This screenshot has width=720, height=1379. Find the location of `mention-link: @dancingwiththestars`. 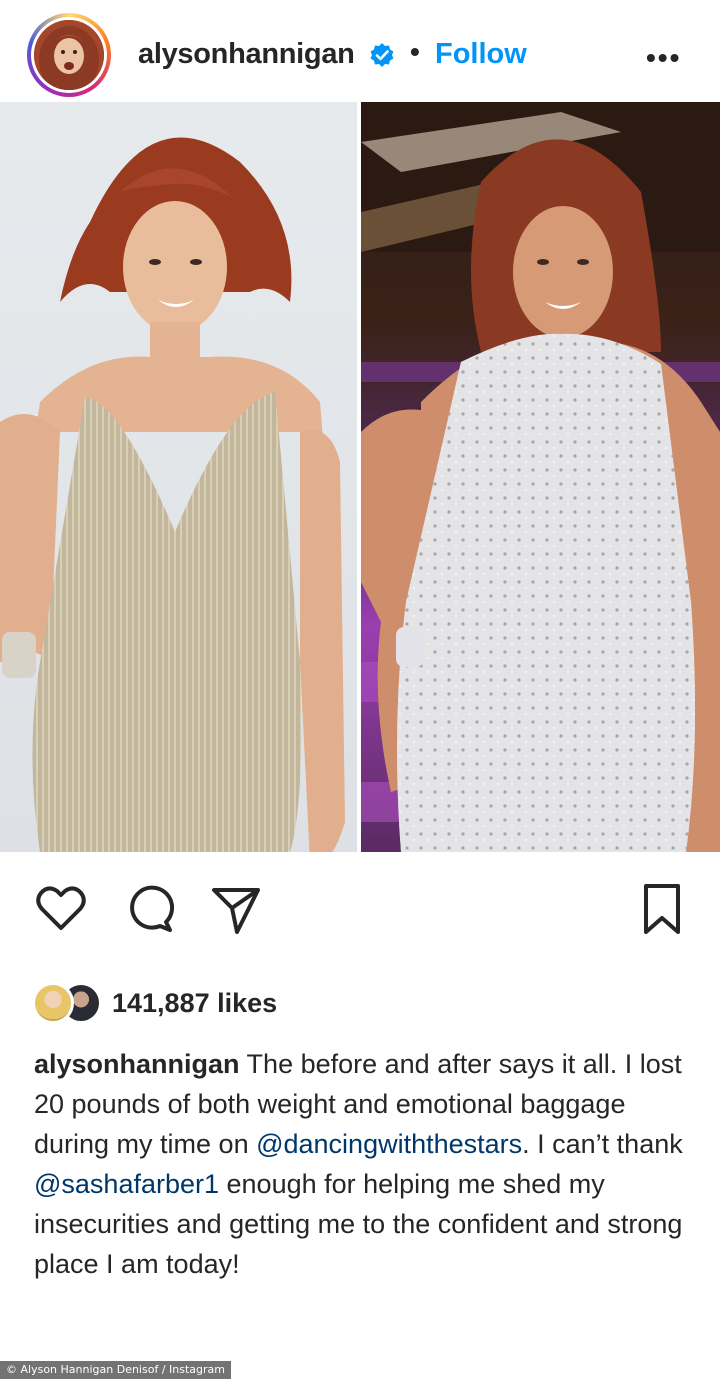

mention-link: @dancingwiththestars is located at coordinates (389, 1144).